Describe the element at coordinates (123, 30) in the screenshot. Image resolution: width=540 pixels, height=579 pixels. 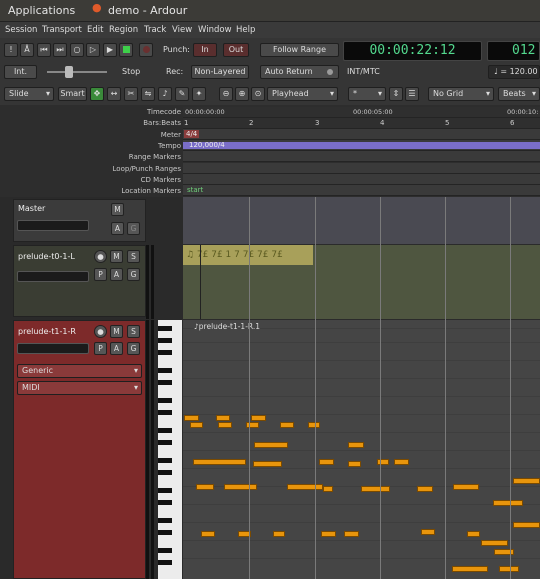
I see `menu-region: Region` at that location.